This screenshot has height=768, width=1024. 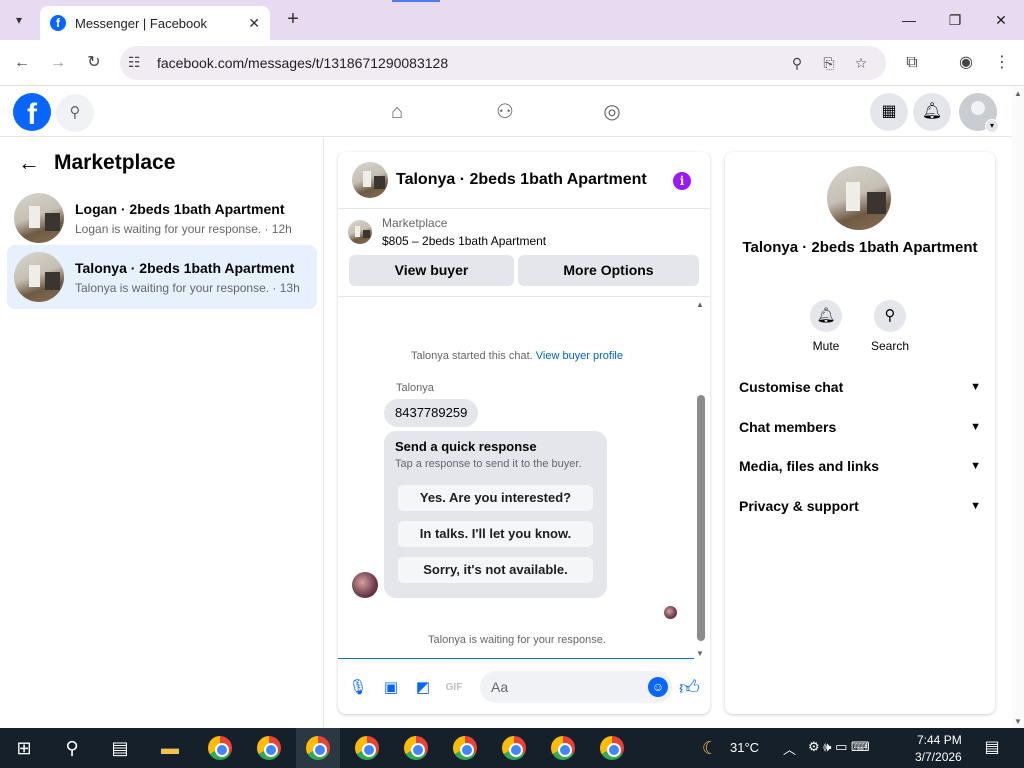 I want to click on install-icon: ⎘, so click(x=829, y=63).